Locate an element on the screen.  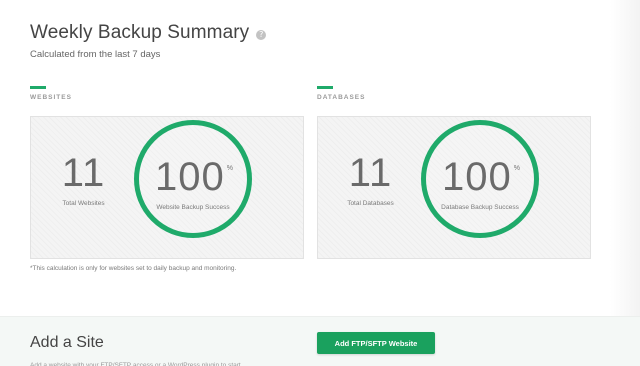
websites-section-label: WEBSITES is located at coordinates (51, 97).